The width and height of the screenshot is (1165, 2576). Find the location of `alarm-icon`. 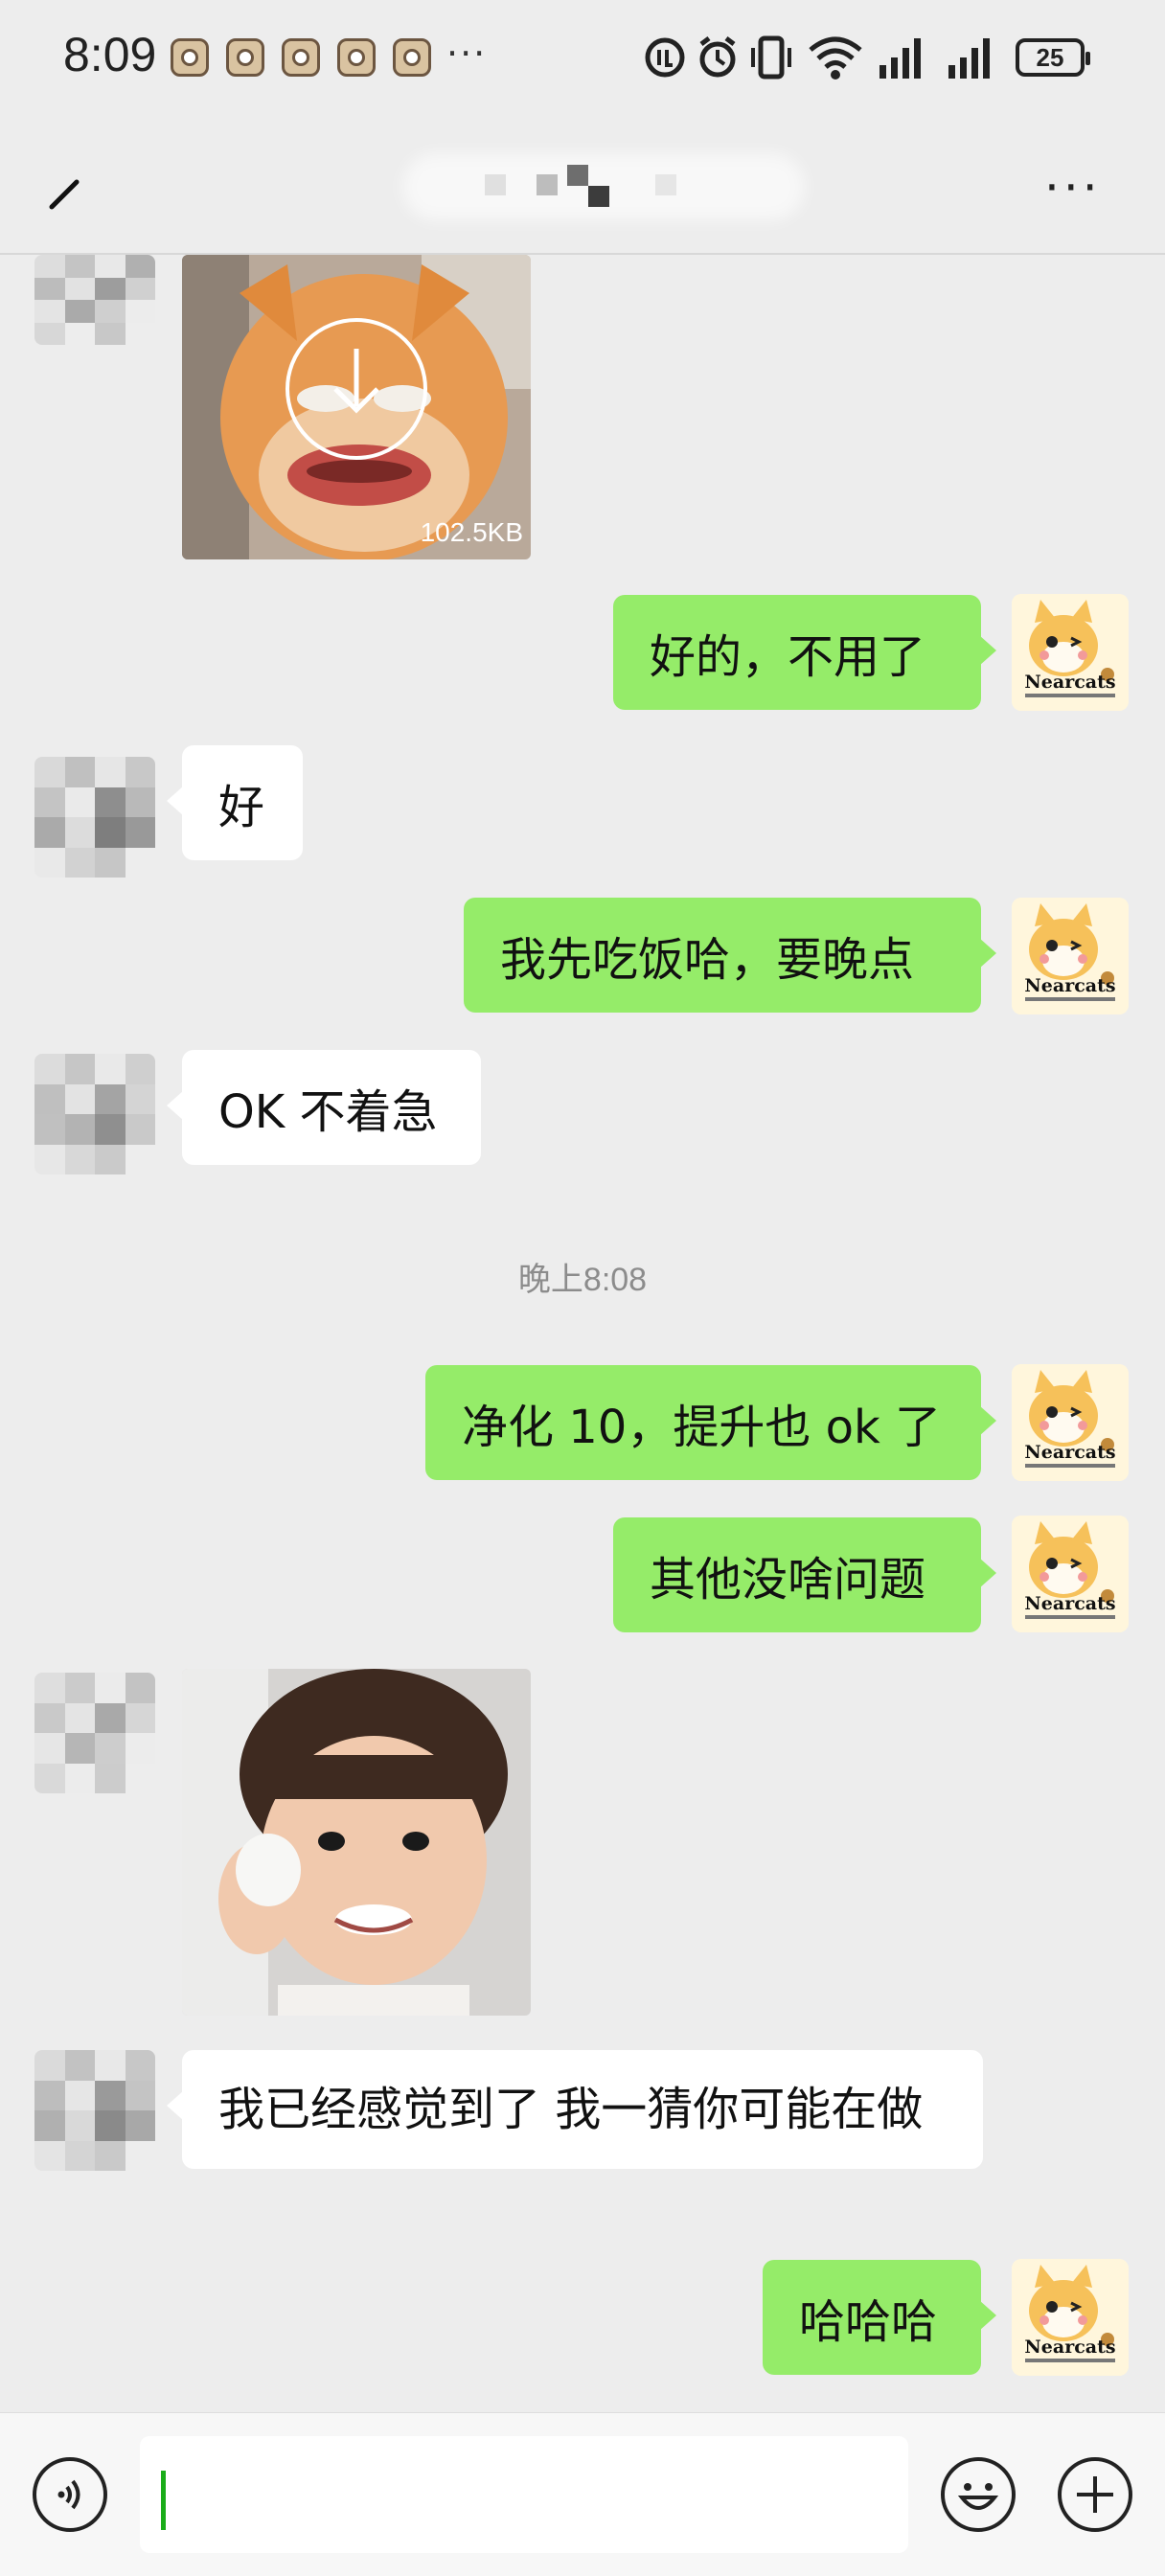

alarm-icon is located at coordinates (718, 57).